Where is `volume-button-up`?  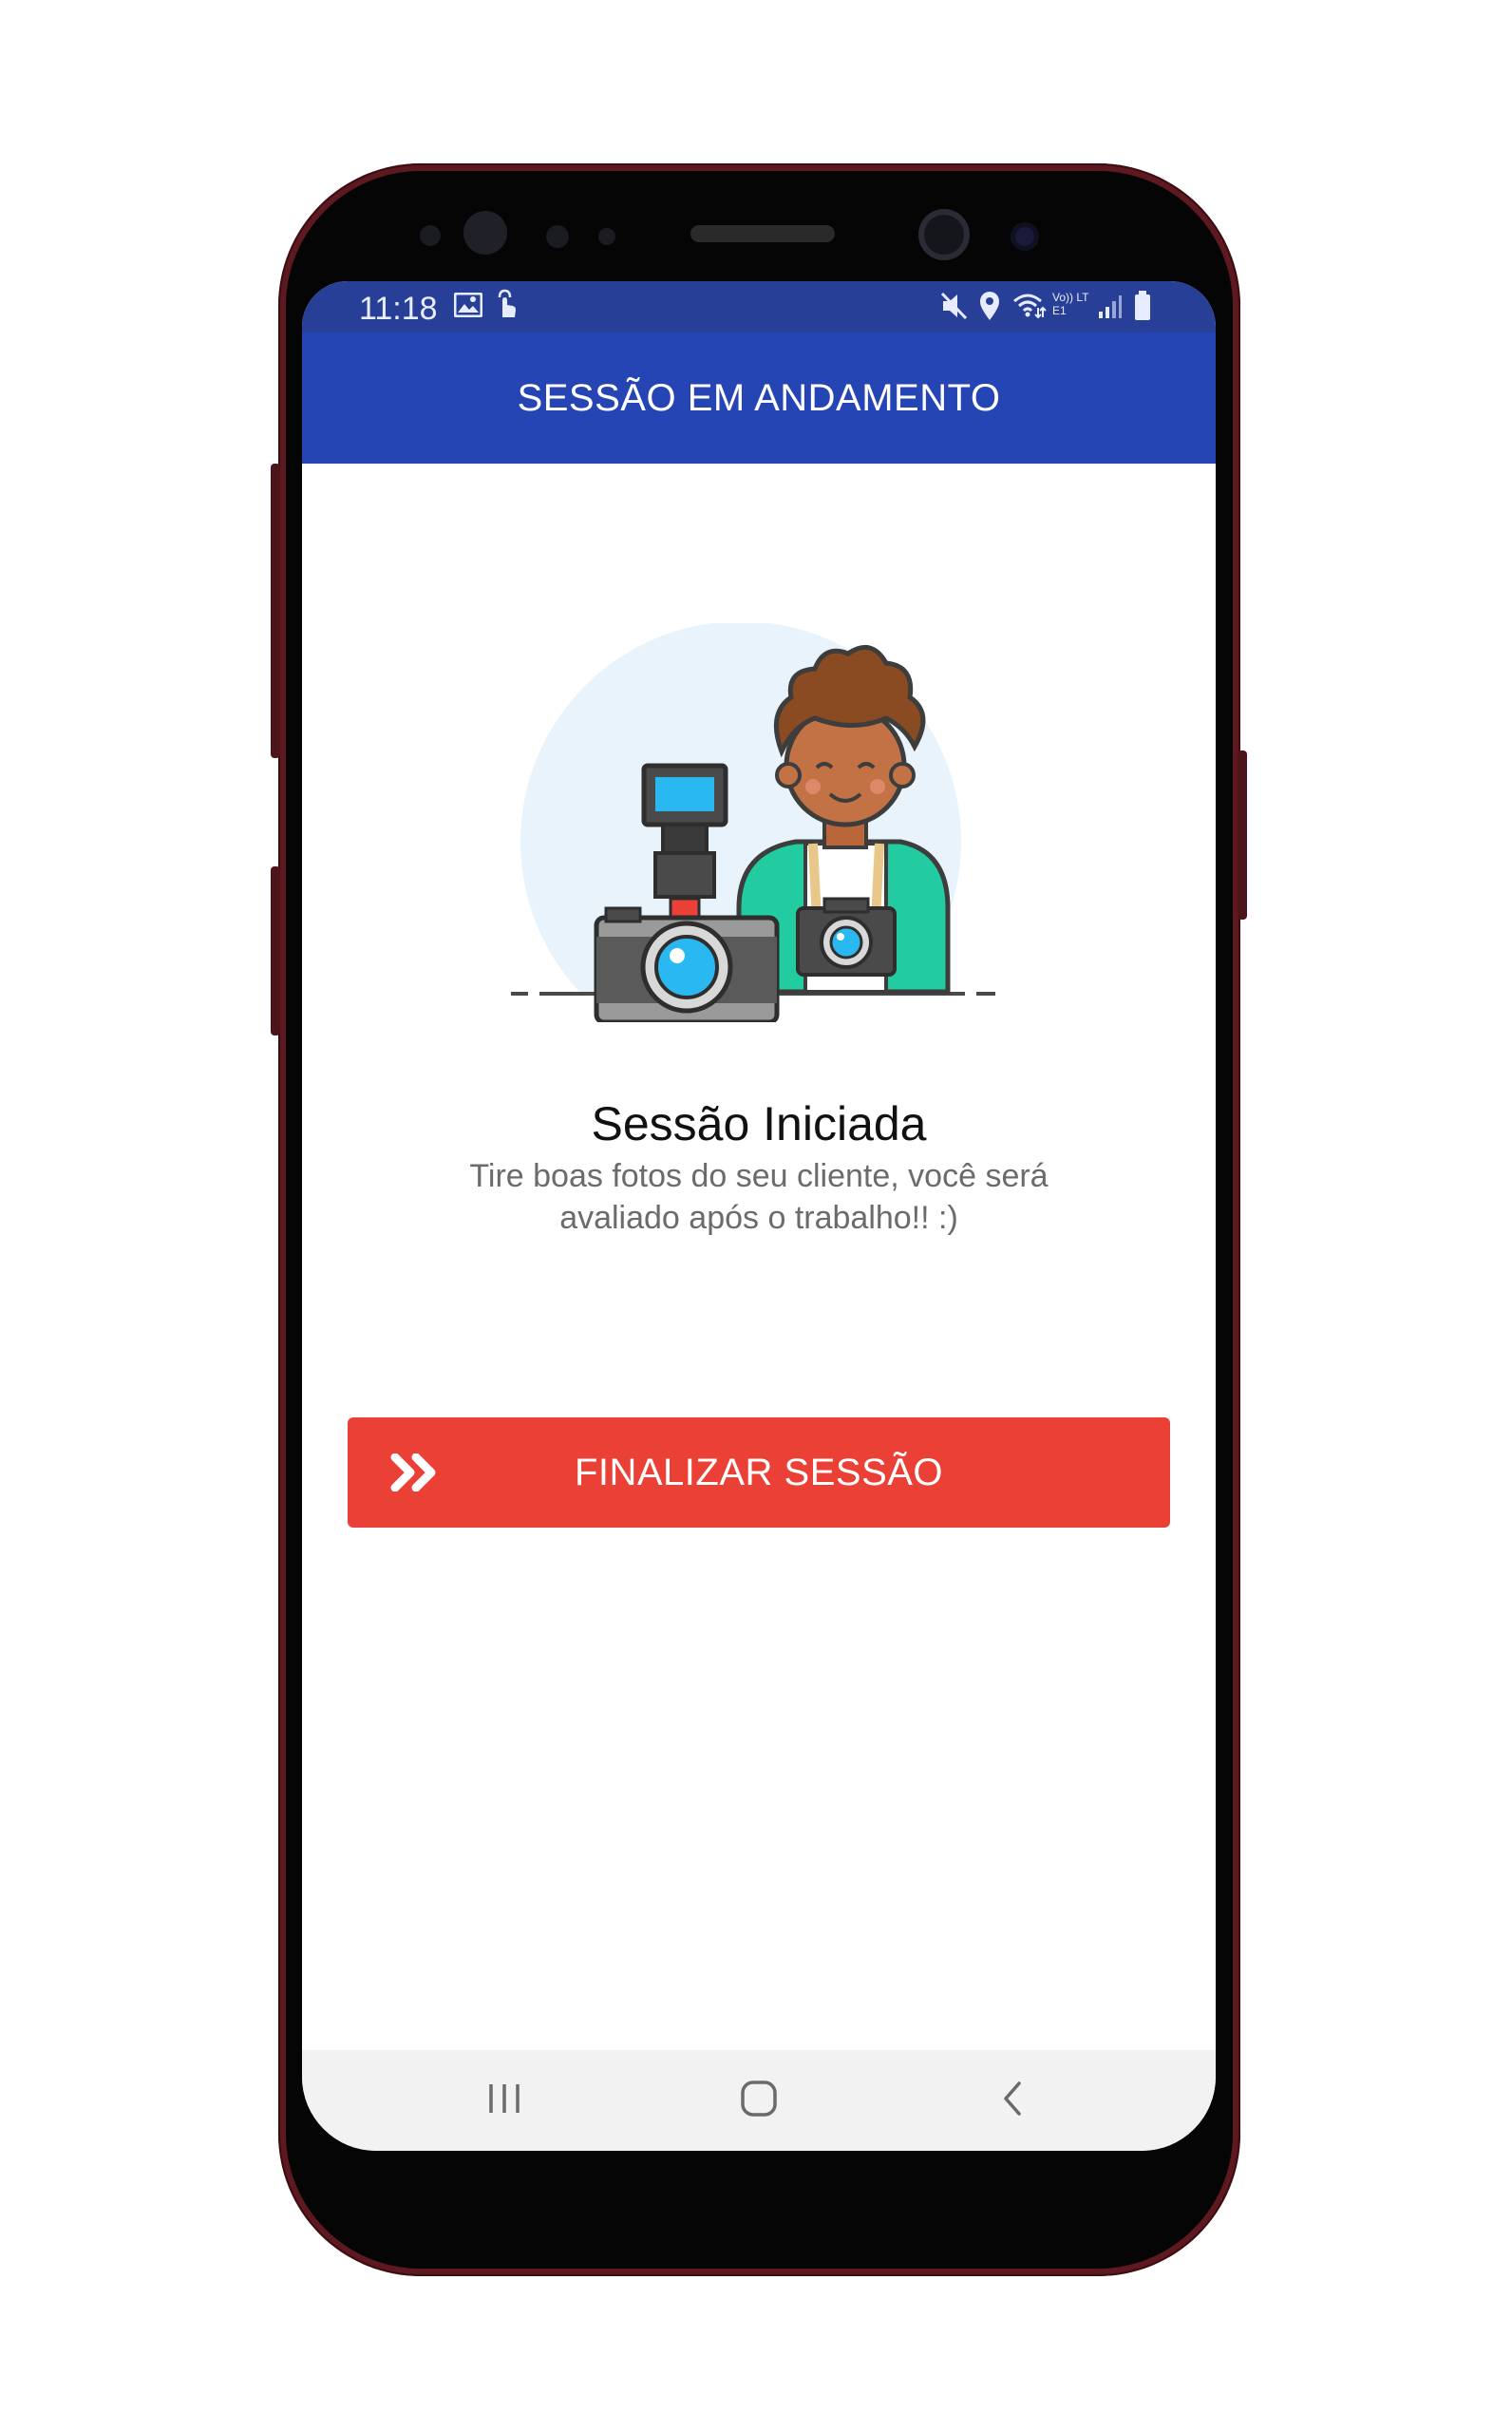
volume-button-up is located at coordinates (275, 611).